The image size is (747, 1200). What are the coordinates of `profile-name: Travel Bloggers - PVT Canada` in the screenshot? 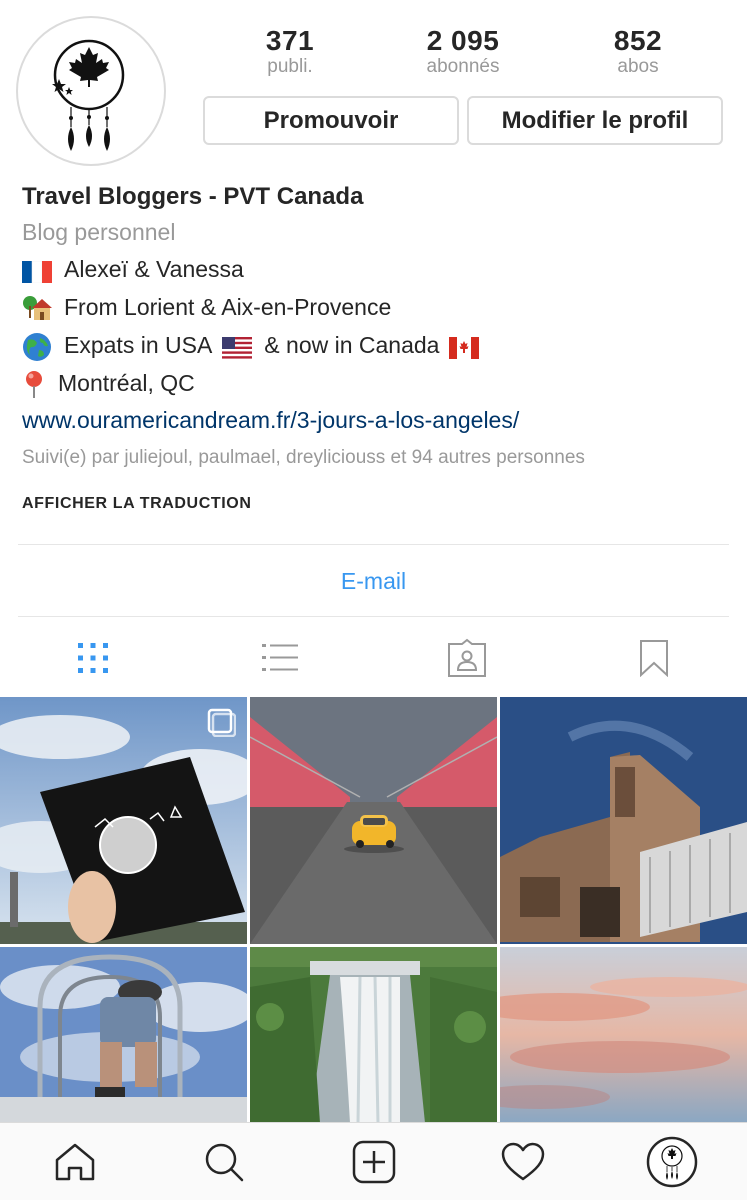 It's located at (193, 196).